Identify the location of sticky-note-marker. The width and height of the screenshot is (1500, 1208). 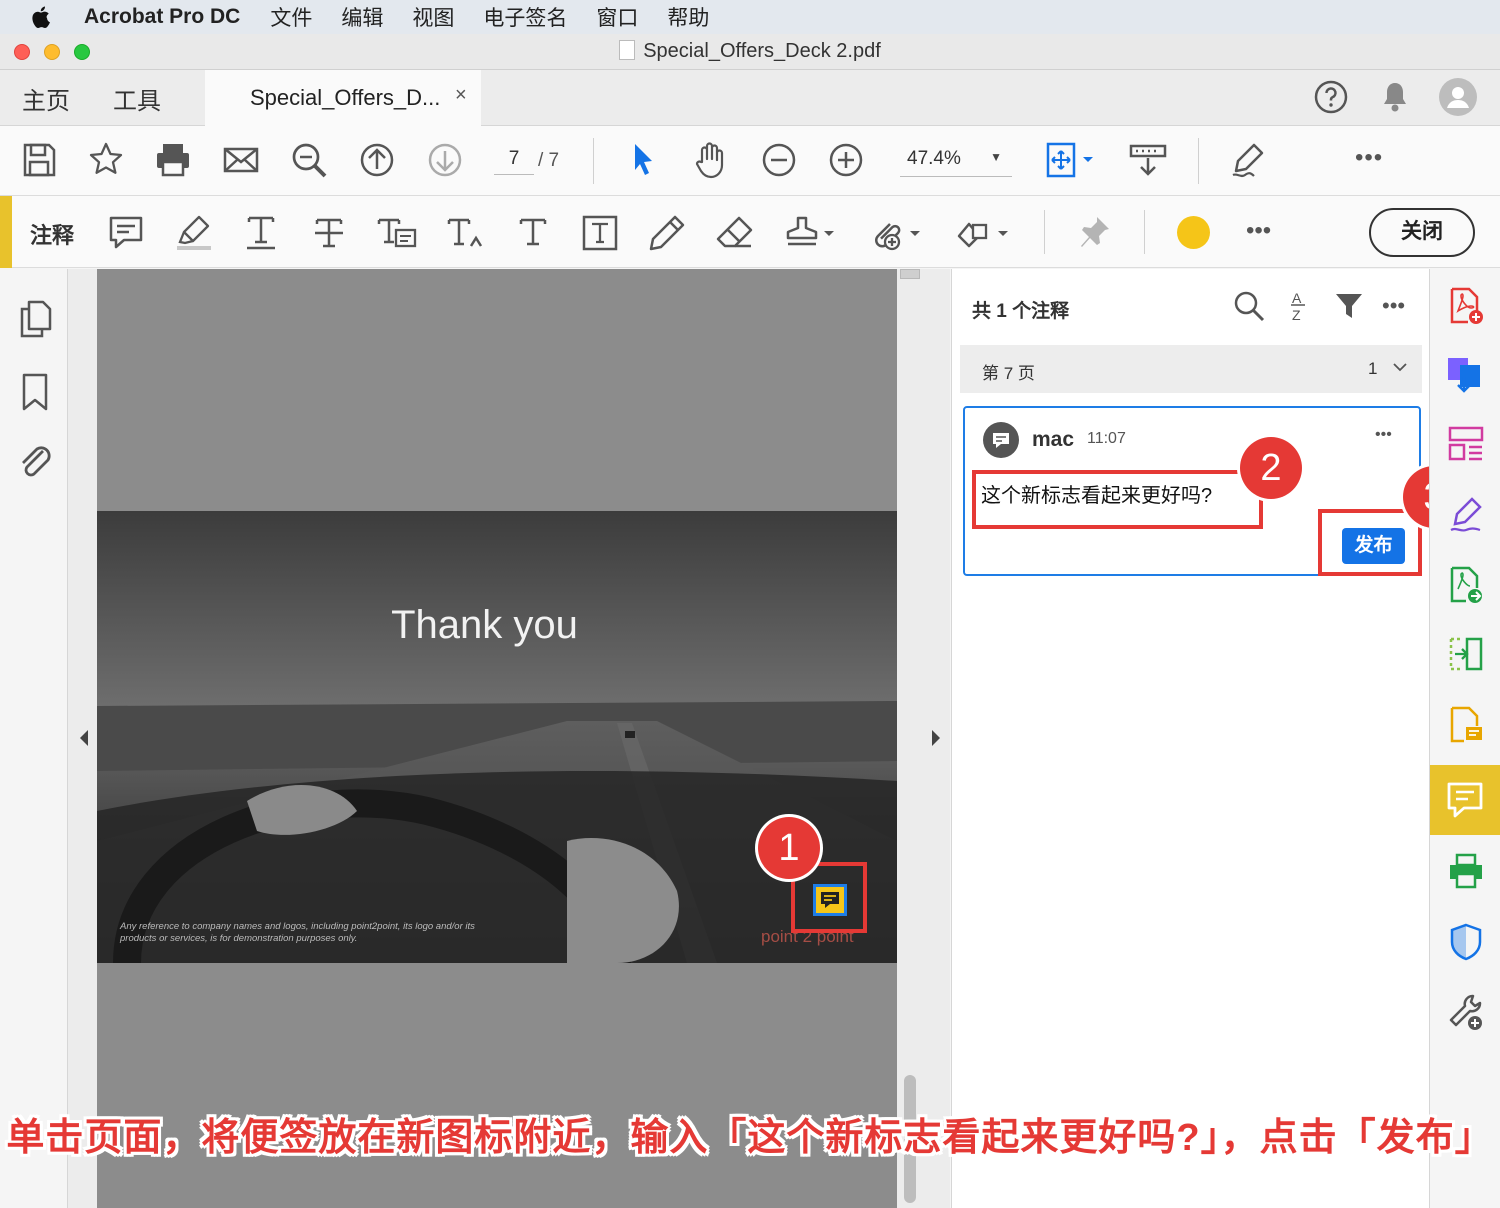
(830, 900).